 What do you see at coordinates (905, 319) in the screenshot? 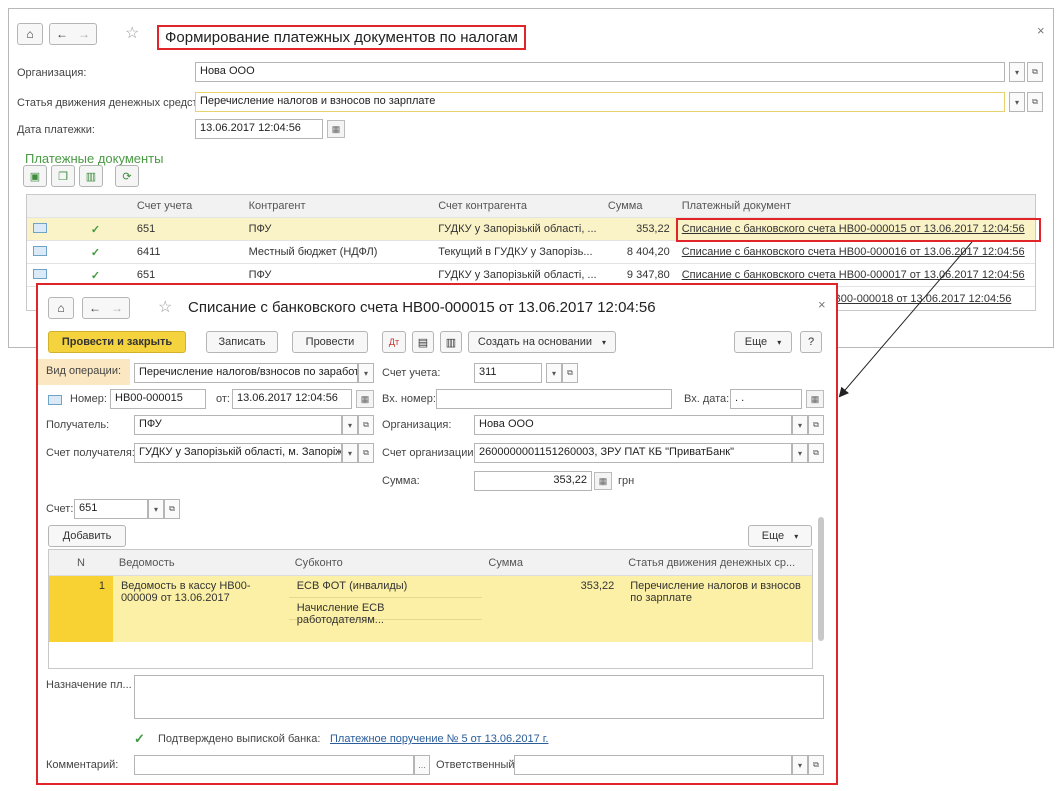
I see `pointer-arrow` at bounding box center [905, 319].